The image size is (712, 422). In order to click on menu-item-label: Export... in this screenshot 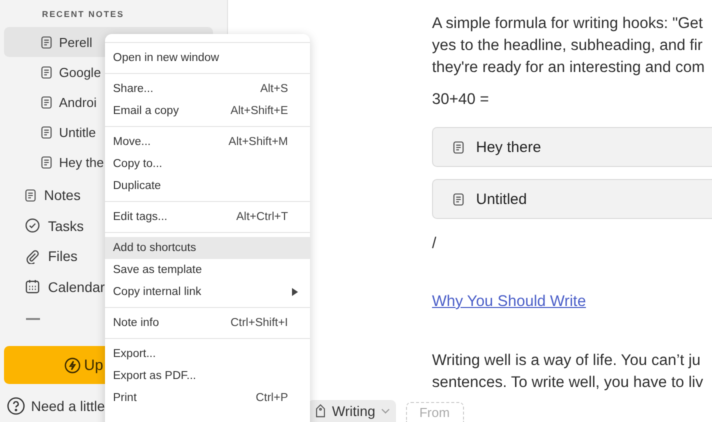, I will do `click(134, 354)`.